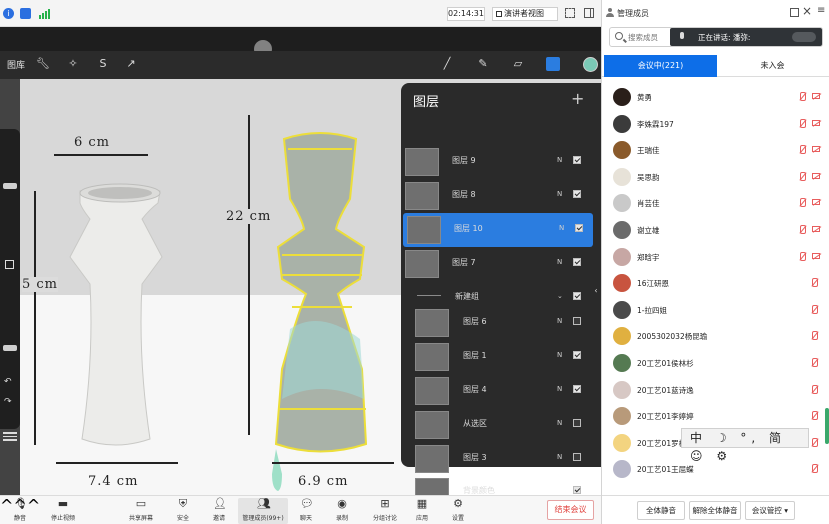 The width and height of the screenshot is (829, 524). Describe the element at coordinates (447, 64) in the screenshot. I see `brush-icon: ╱` at that location.